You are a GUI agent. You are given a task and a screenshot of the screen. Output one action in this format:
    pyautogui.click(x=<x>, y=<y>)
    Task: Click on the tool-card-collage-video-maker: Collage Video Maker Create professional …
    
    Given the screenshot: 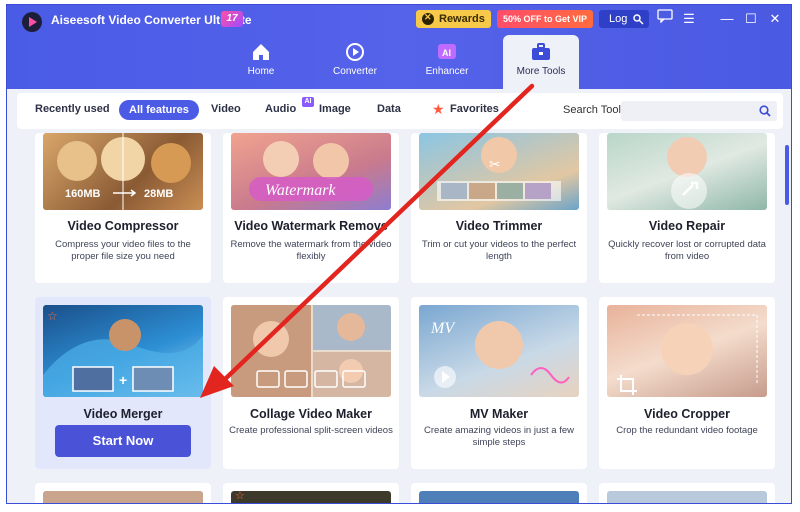 What is the action you would take?
    pyautogui.click(x=311, y=383)
    